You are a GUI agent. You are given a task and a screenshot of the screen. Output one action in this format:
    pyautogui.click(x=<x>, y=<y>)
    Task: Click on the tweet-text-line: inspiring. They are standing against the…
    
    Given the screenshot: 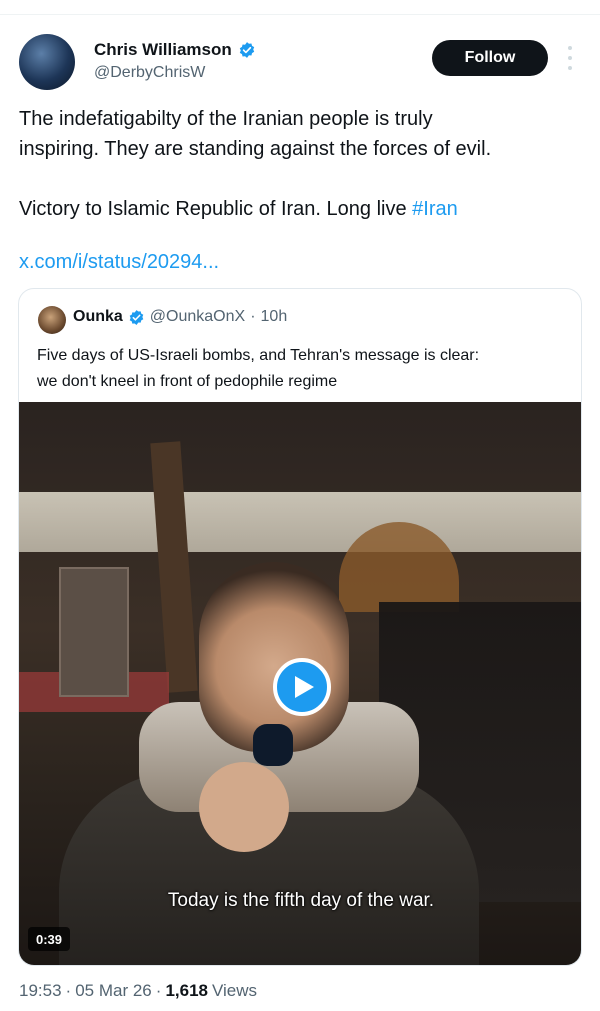 What is the action you would take?
    pyautogui.click(x=255, y=149)
    